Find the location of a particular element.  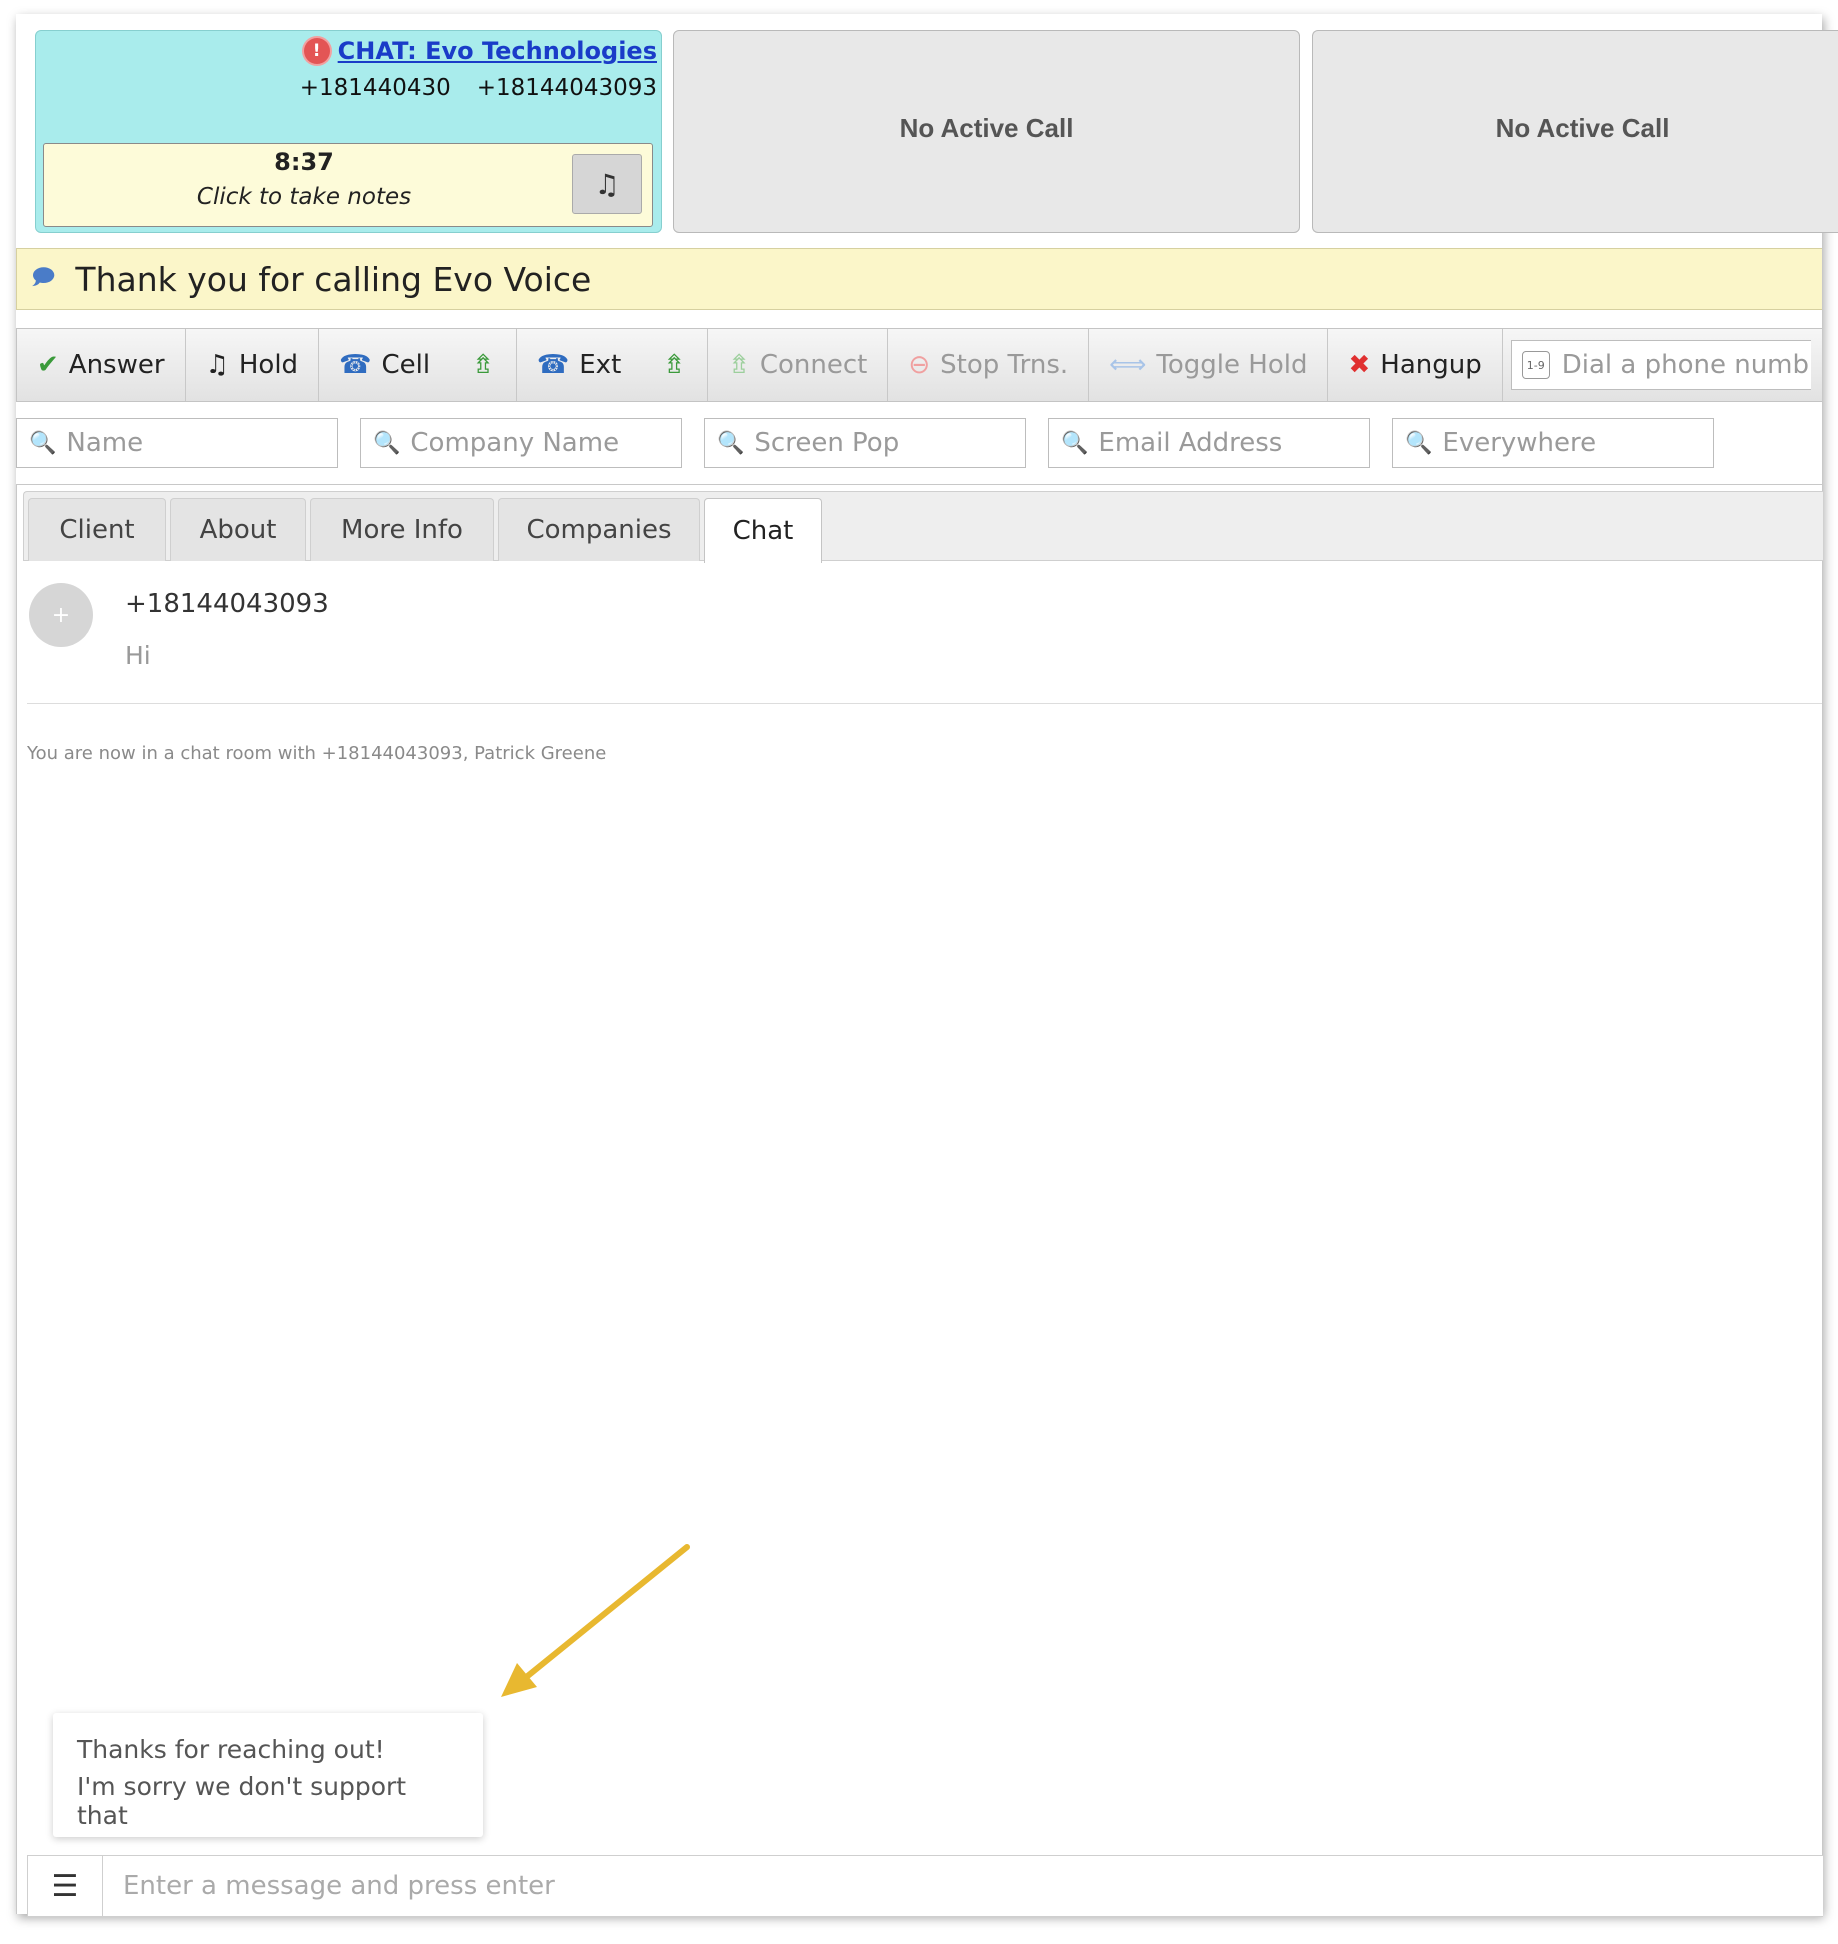

avatar: + is located at coordinates (61, 615).